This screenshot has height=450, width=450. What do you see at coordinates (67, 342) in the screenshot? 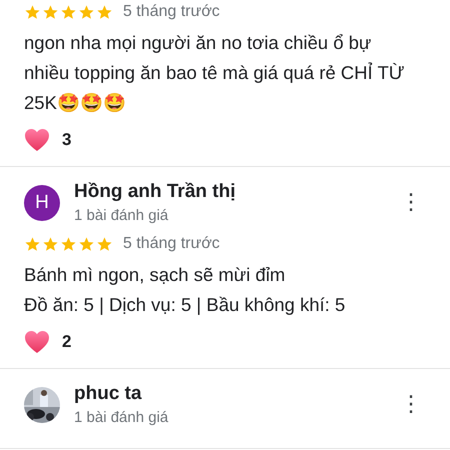
I see `like-count: 2` at bounding box center [67, 342].